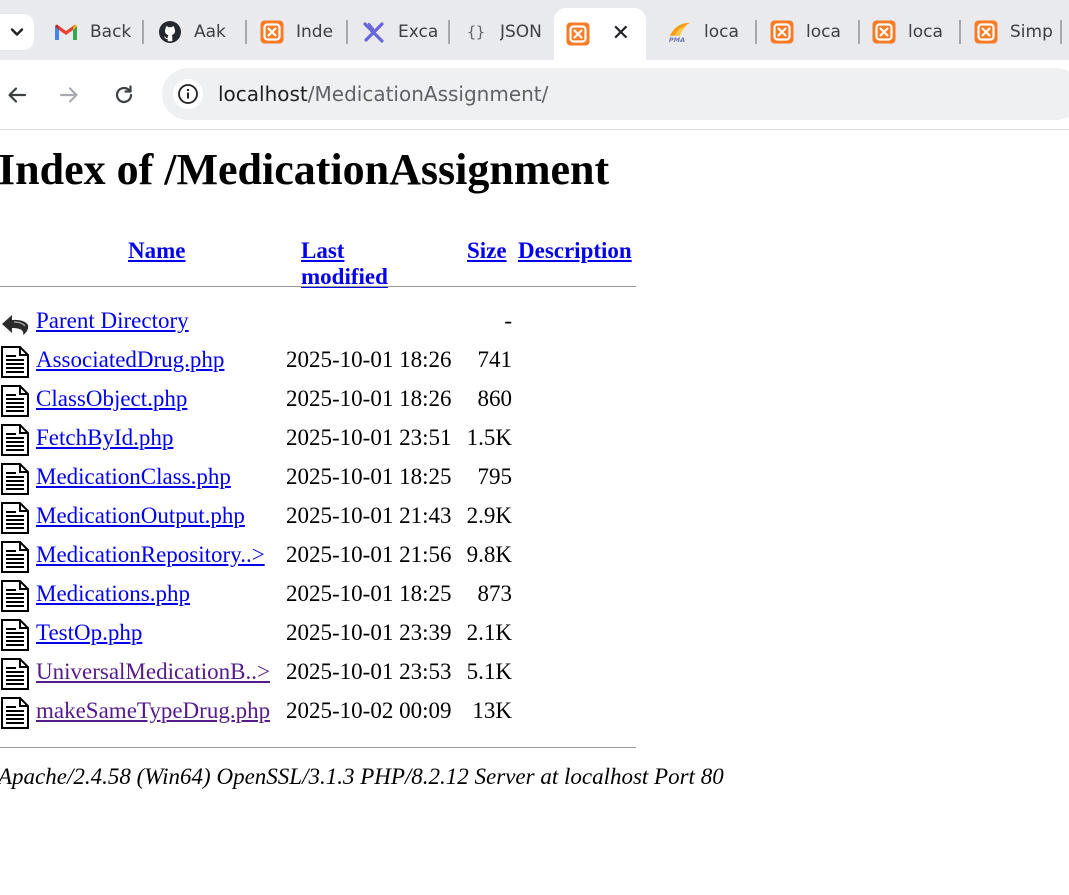 This screenshot has height=895, width=1069. I want to click on tab-gmail: Back, so click(90, 32).